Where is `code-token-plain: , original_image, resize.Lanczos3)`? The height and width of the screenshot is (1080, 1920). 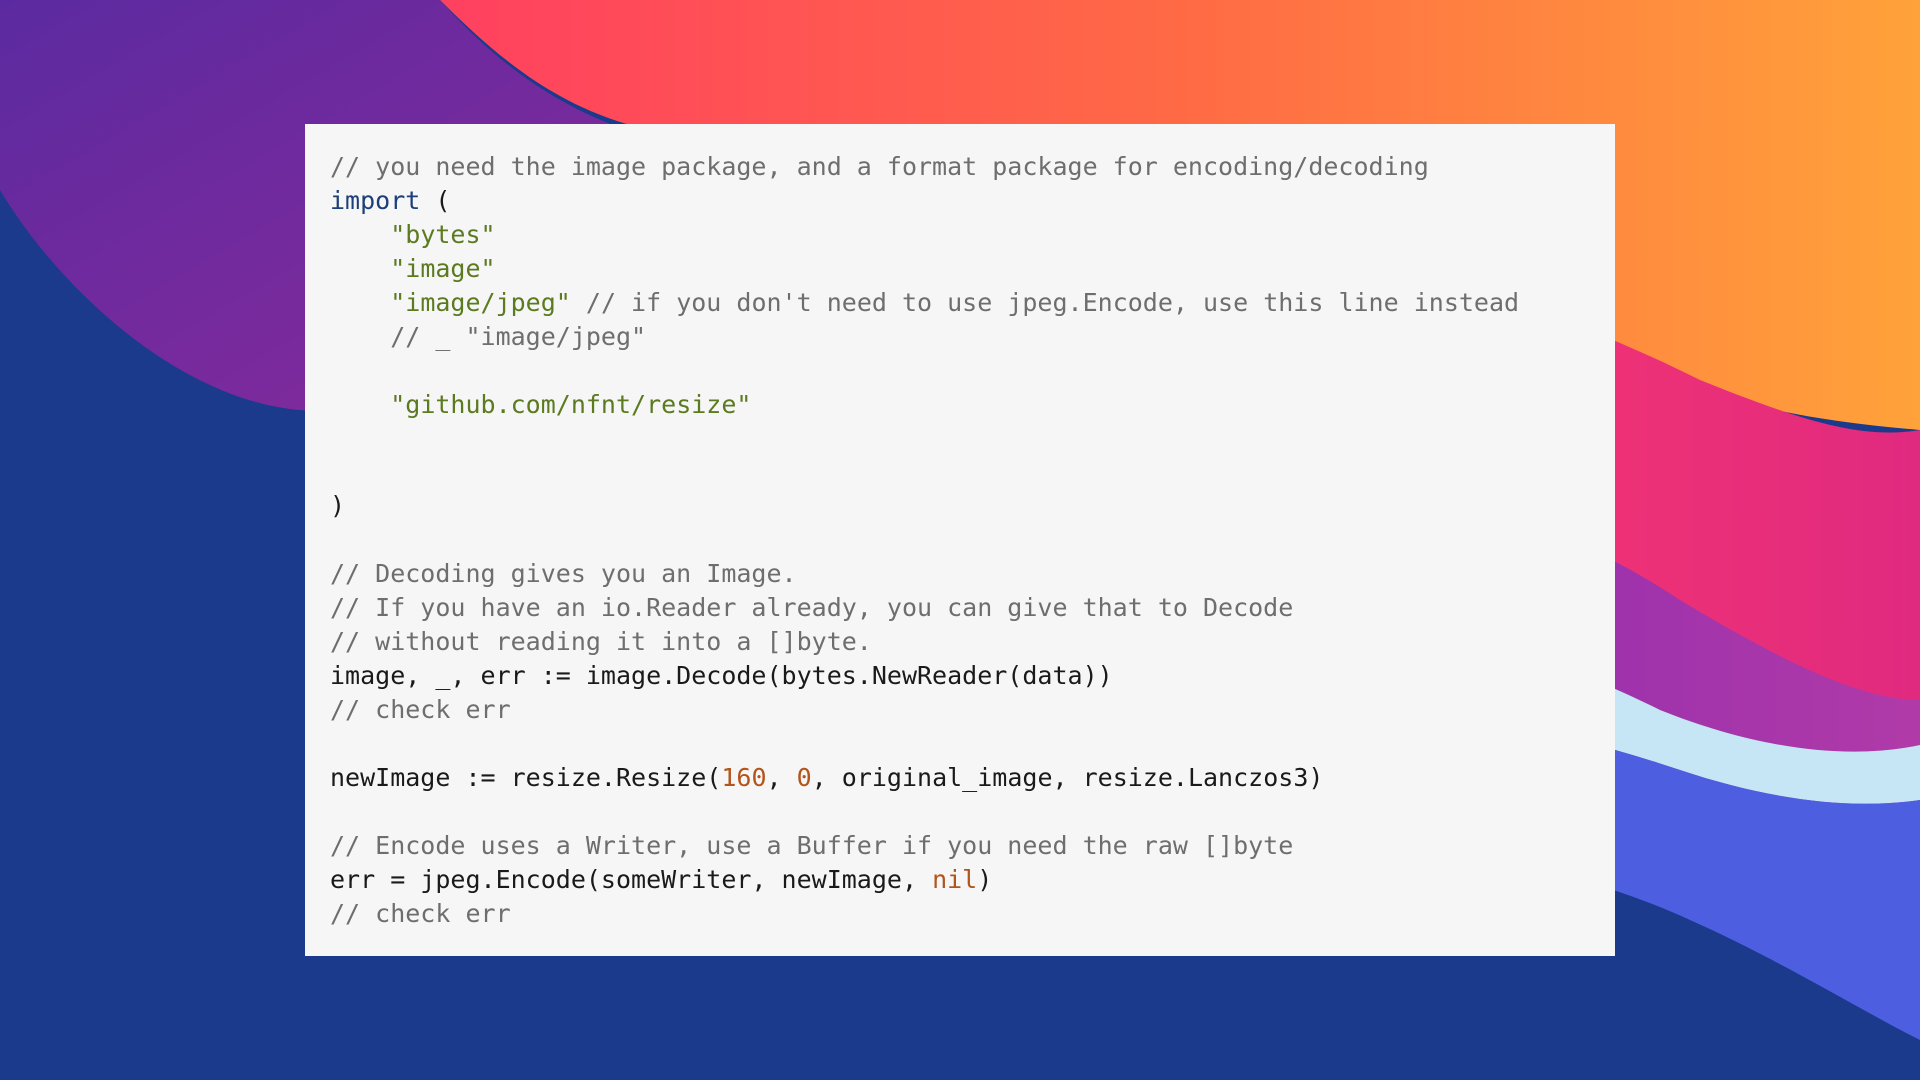
code-token-plain: , original_image, resize.Lanczos3) is located at coordinates (1067, 777).